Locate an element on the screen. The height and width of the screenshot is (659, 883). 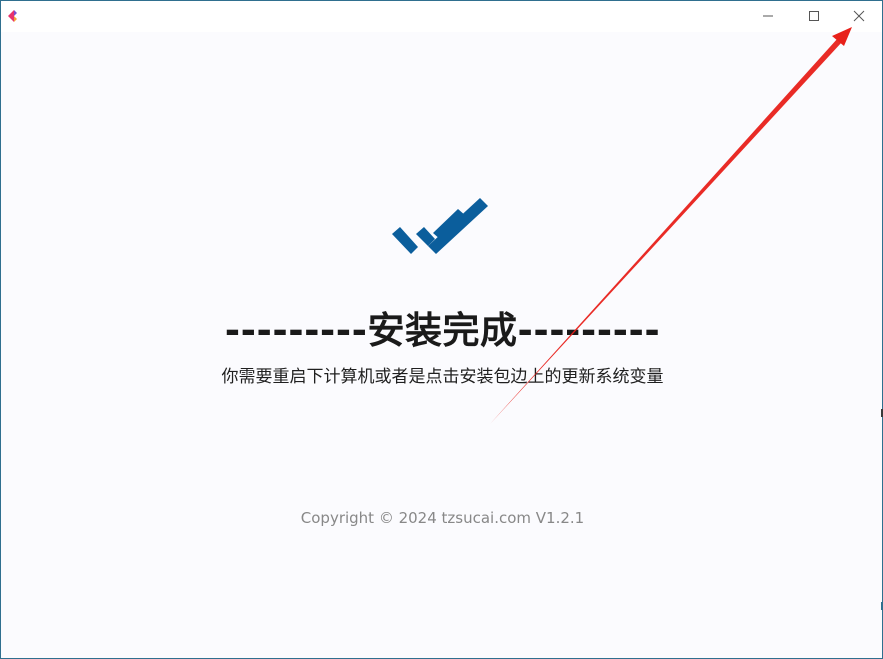
close-icon is located at coordinates (859, 16).